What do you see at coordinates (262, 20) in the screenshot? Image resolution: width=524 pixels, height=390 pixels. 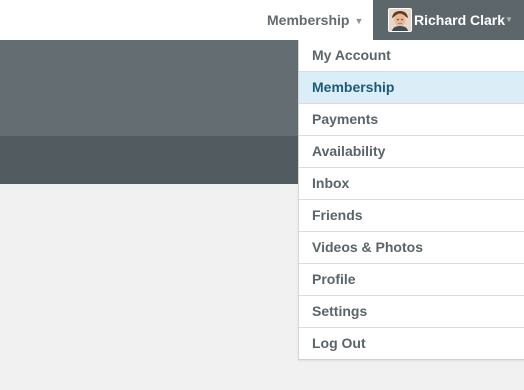 I see `top-navigation-bar: Membership ▼ Richard Clark ▼` at bounding box center [262, 20].